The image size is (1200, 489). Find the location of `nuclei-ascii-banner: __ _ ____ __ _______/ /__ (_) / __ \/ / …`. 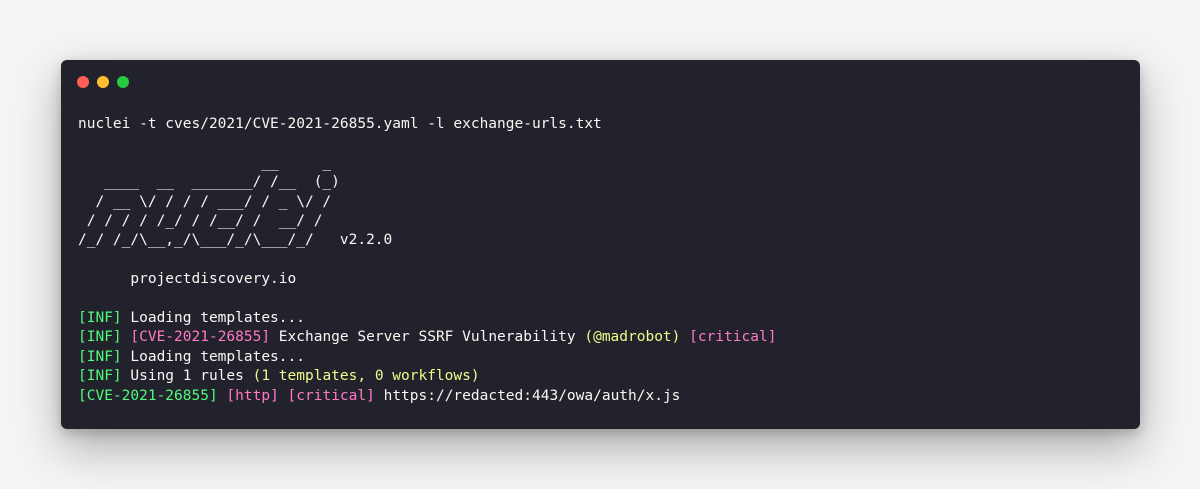

nuclei-ascii-banner: __ _ ____ __ _______/ /__ (_) / __ \/ / … is located at coordinates (235, 201).